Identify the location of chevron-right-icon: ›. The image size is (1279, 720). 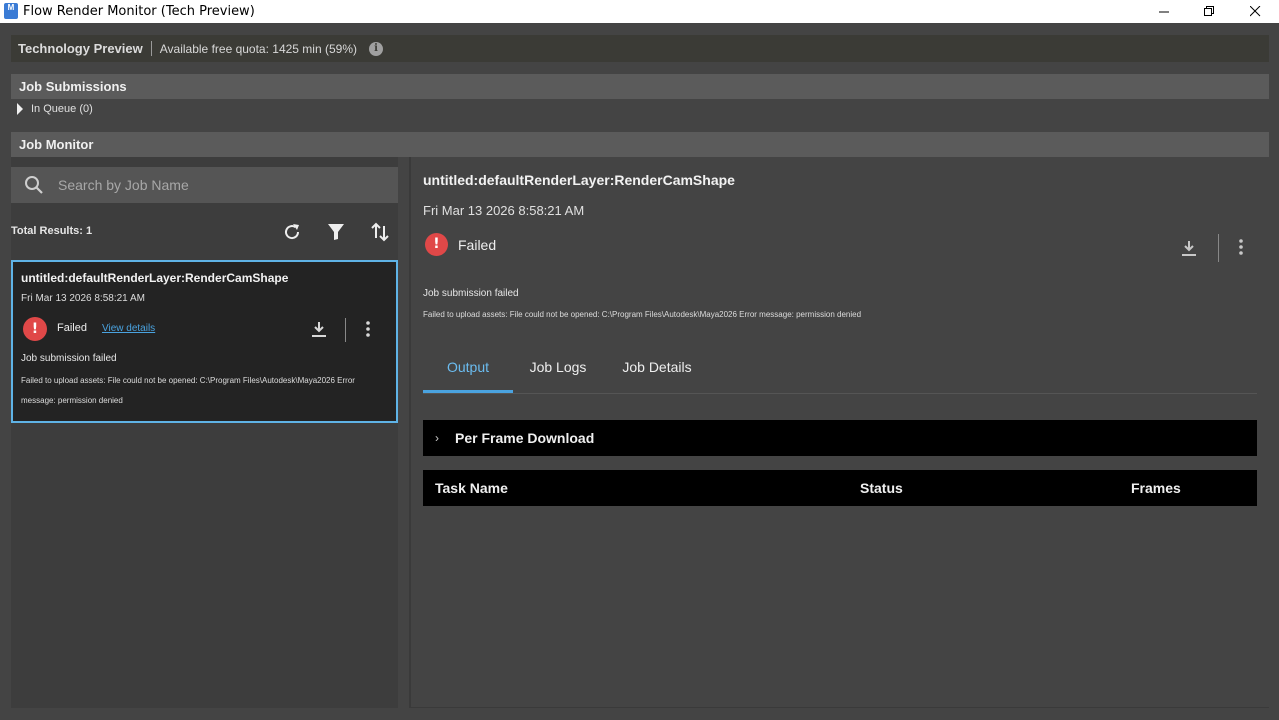
(437, 438).